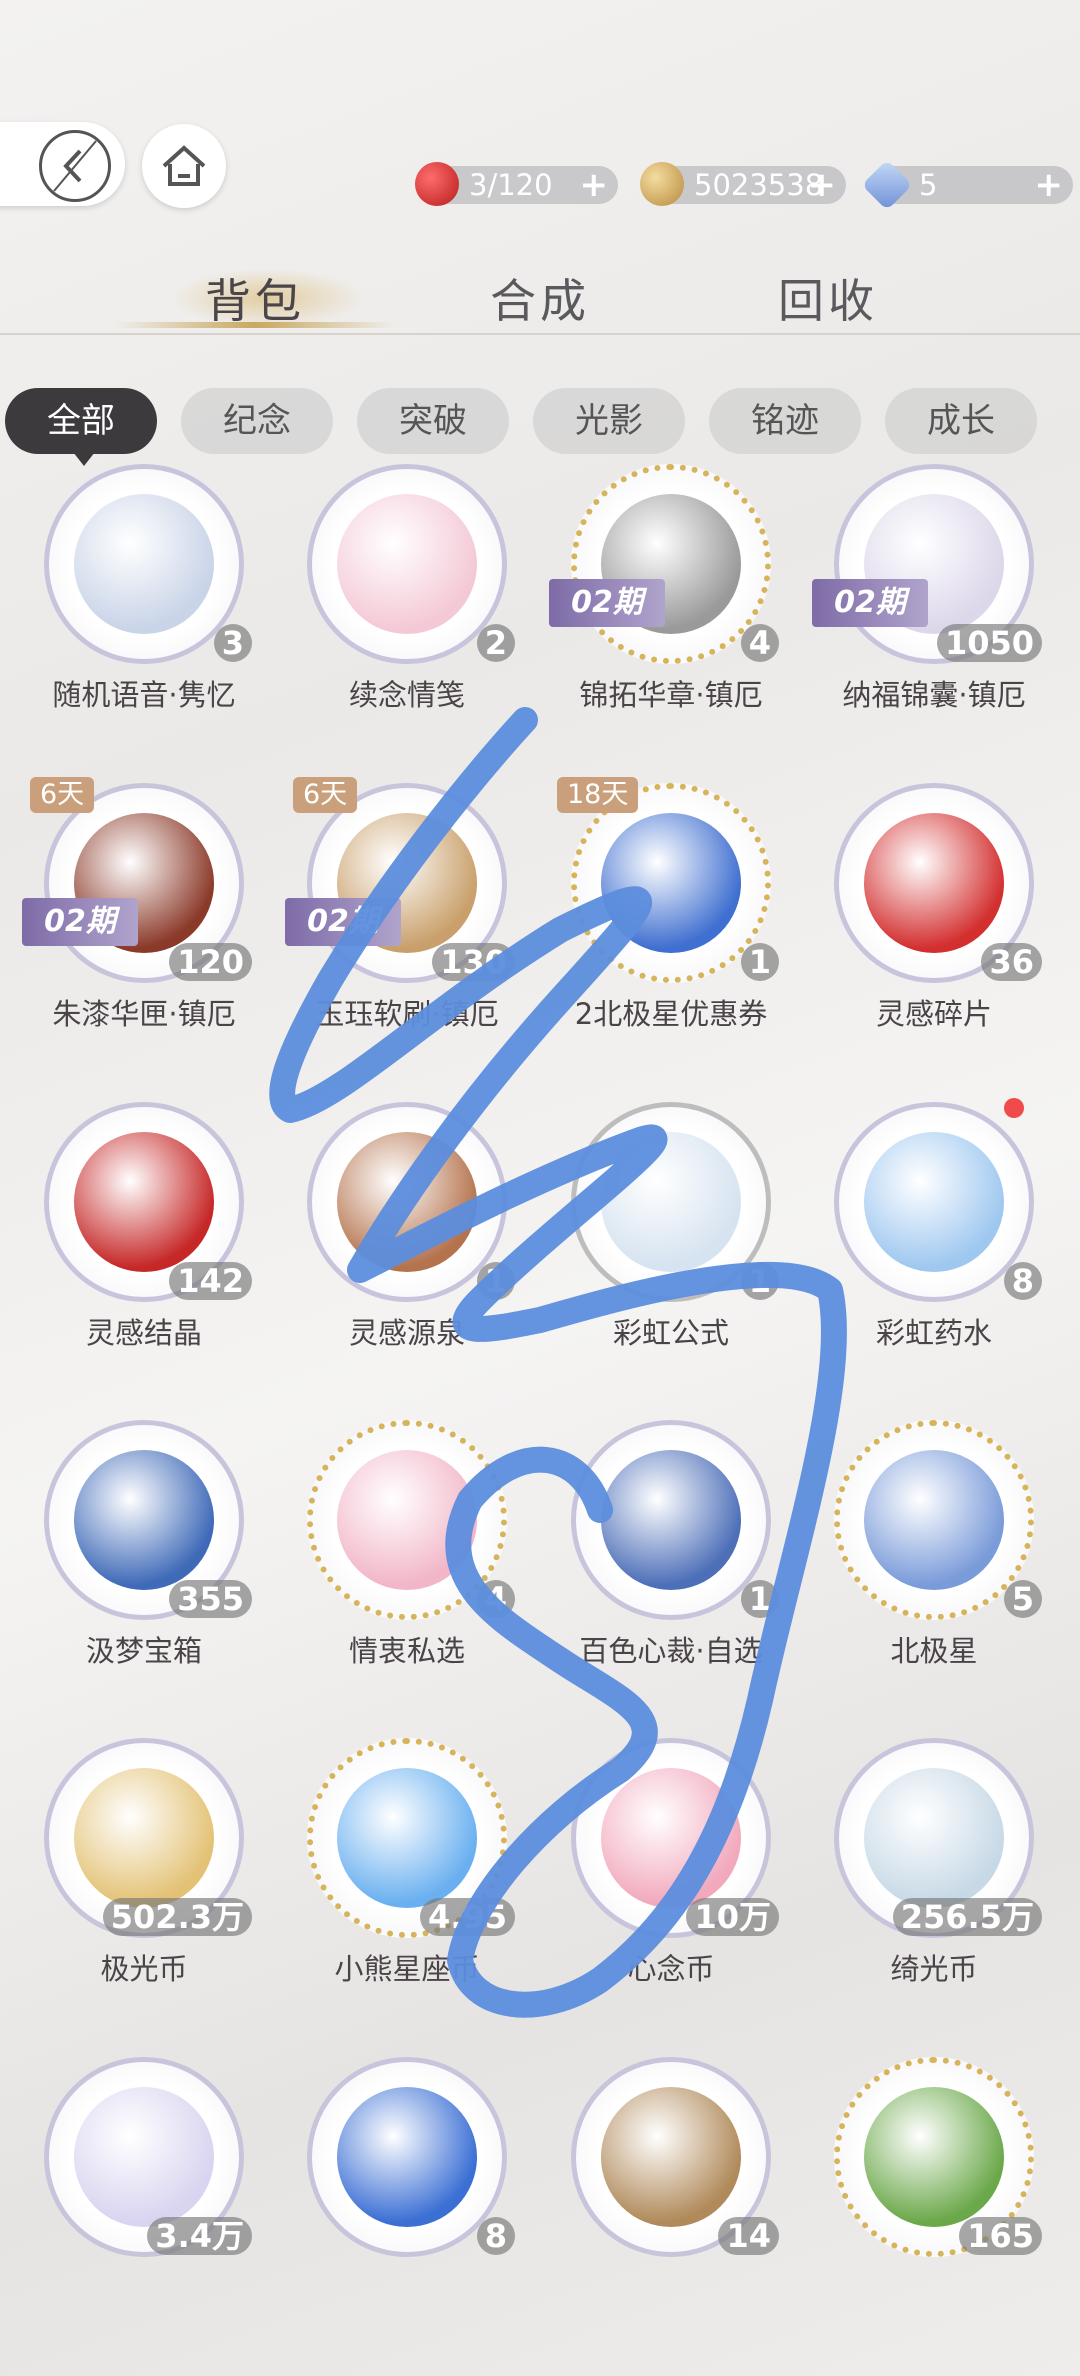  I want to click on filter-growth: 成长, so click(961, 421).